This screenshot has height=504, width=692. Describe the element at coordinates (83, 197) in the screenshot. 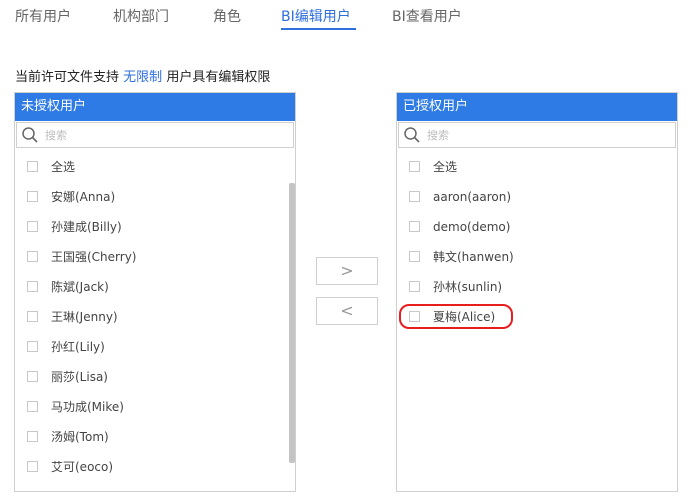

I see `list-item-label: 安娜(Anna)` at that location.